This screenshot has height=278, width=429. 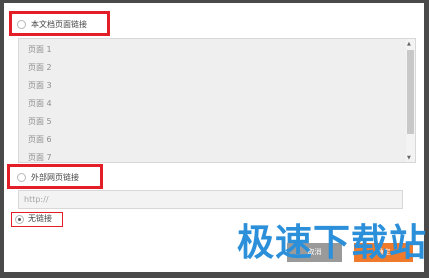 I want to click on no-link-label: 无链接, so click(x=40, y=219).